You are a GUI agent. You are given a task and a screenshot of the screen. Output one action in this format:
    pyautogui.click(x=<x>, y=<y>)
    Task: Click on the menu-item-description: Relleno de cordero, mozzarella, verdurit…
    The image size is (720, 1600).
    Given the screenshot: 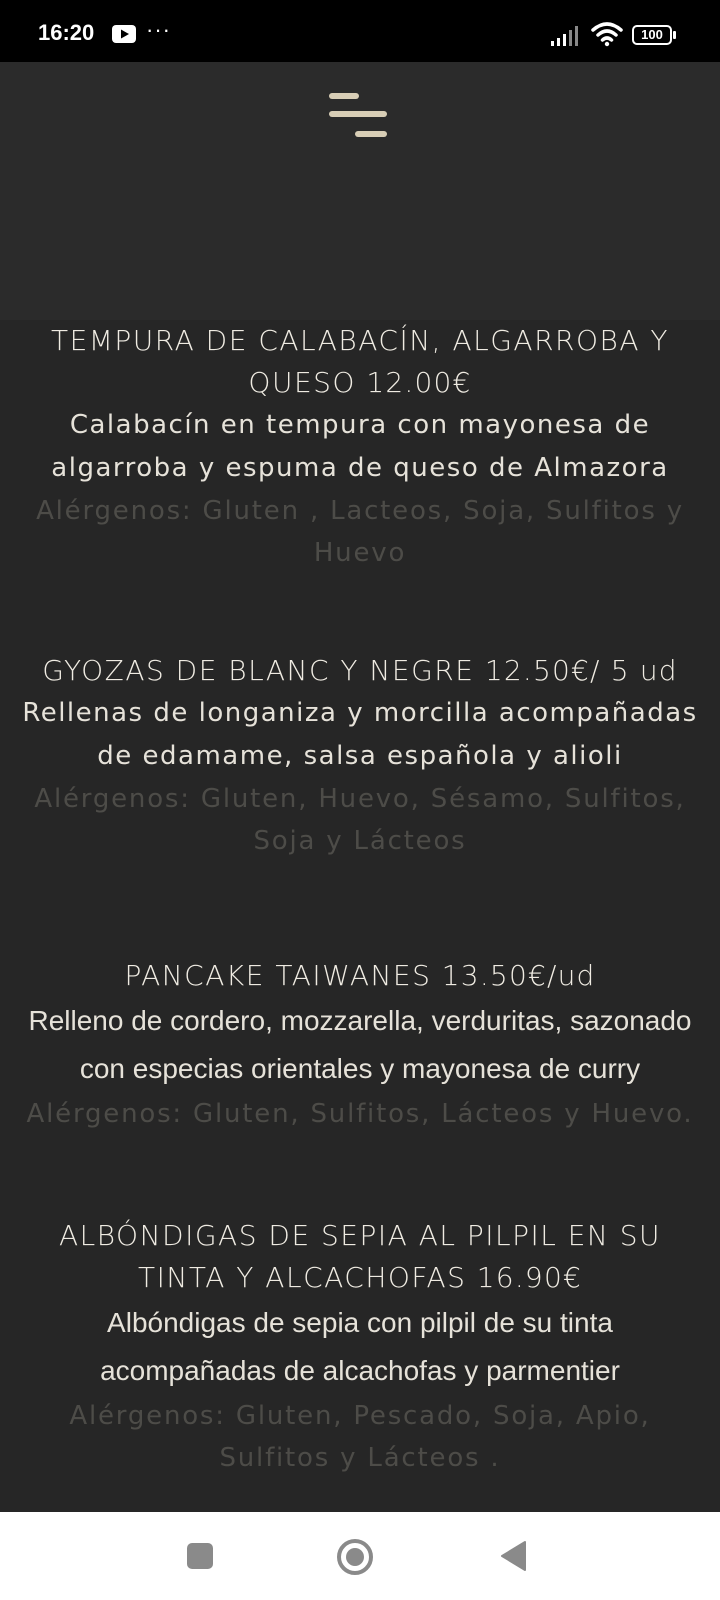 What is the action you would take?
    pyautogui.click(x=360, y=1044)
    